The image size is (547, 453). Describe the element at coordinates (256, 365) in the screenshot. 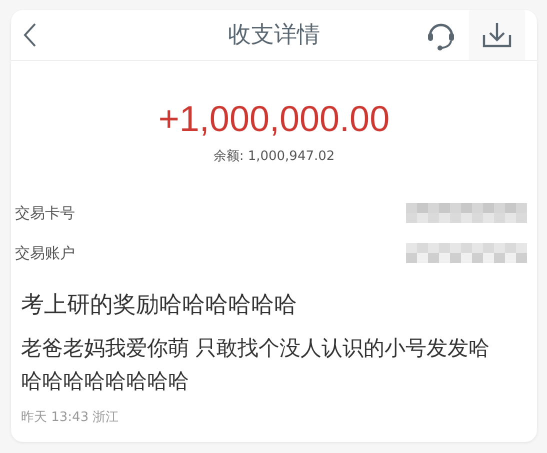

I see `post-body: 老爸老妈我爱你萌 只敢找个没人认识的小号发发哈哈哈哈哈哈哈哈哈` at that location.